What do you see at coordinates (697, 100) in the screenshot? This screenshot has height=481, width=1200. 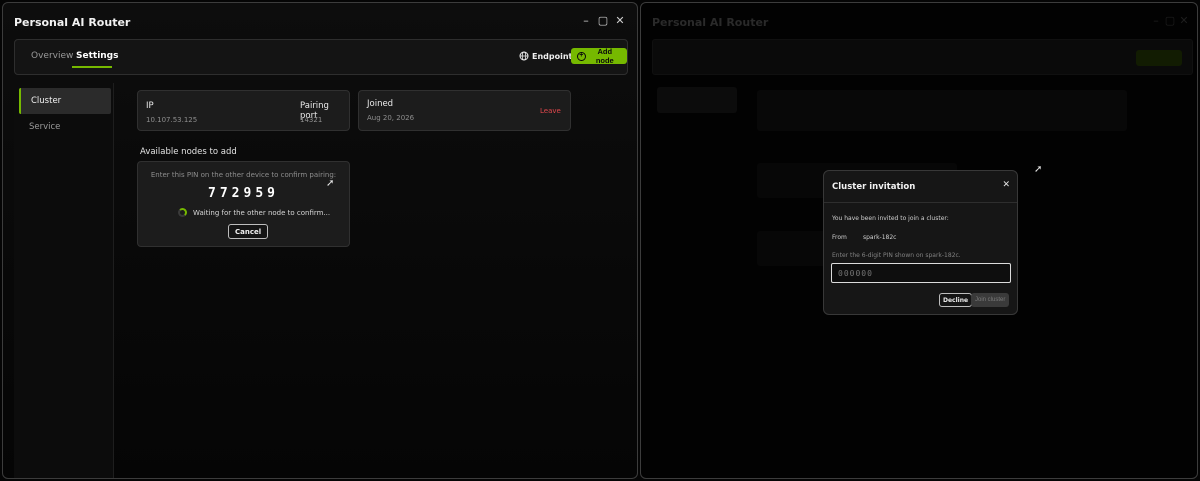 I see `dimmed-sidebar-active` at bounding box center [697, 100].